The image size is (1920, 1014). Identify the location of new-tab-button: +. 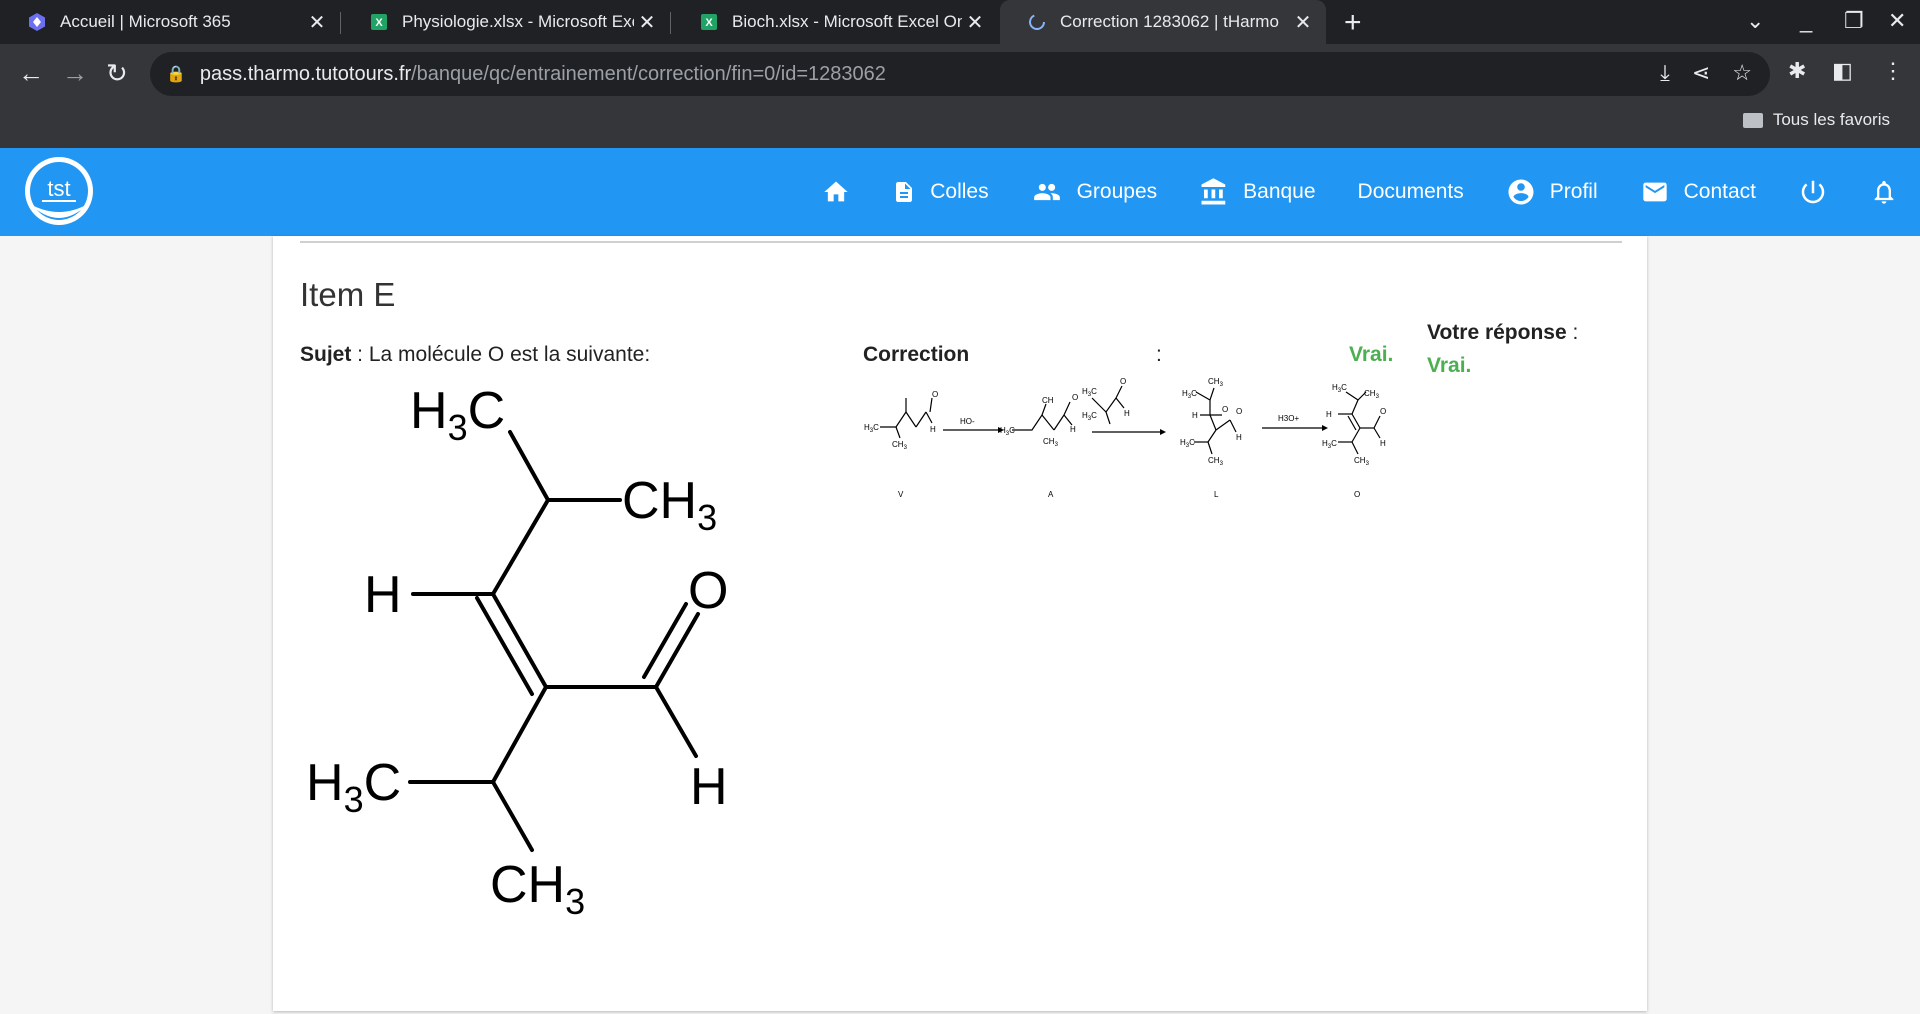
(1353, 23).